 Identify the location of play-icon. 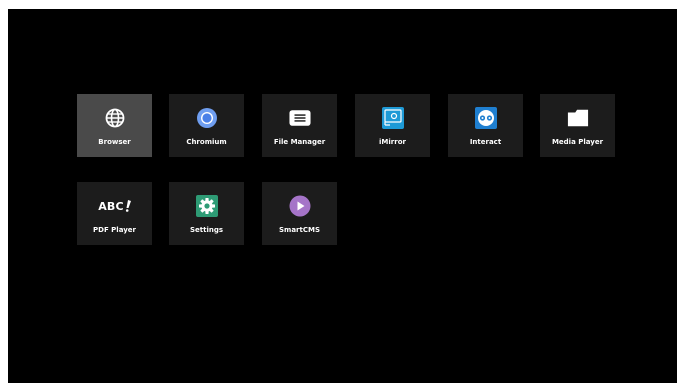
(300, 206).